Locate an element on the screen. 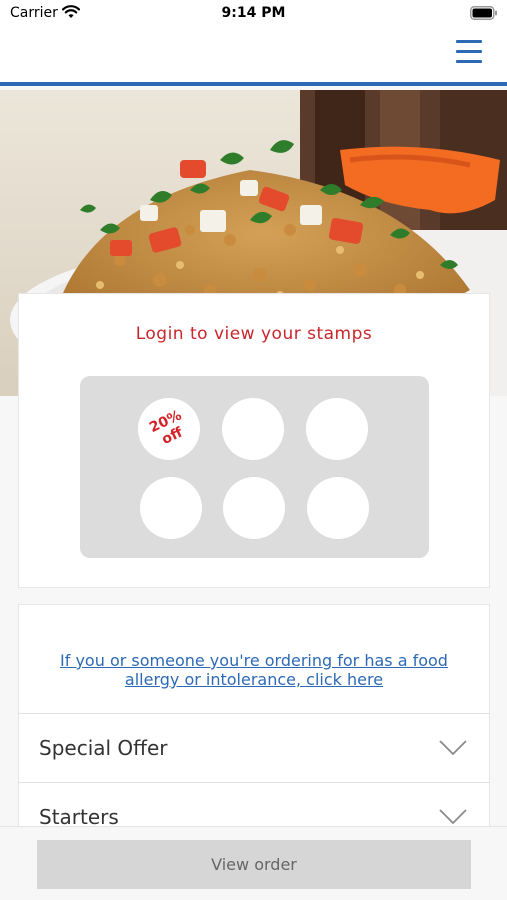 This screenshot has width=507, height=900. stamp-slot-reward: 20% off is located at coordinates (169, 429).